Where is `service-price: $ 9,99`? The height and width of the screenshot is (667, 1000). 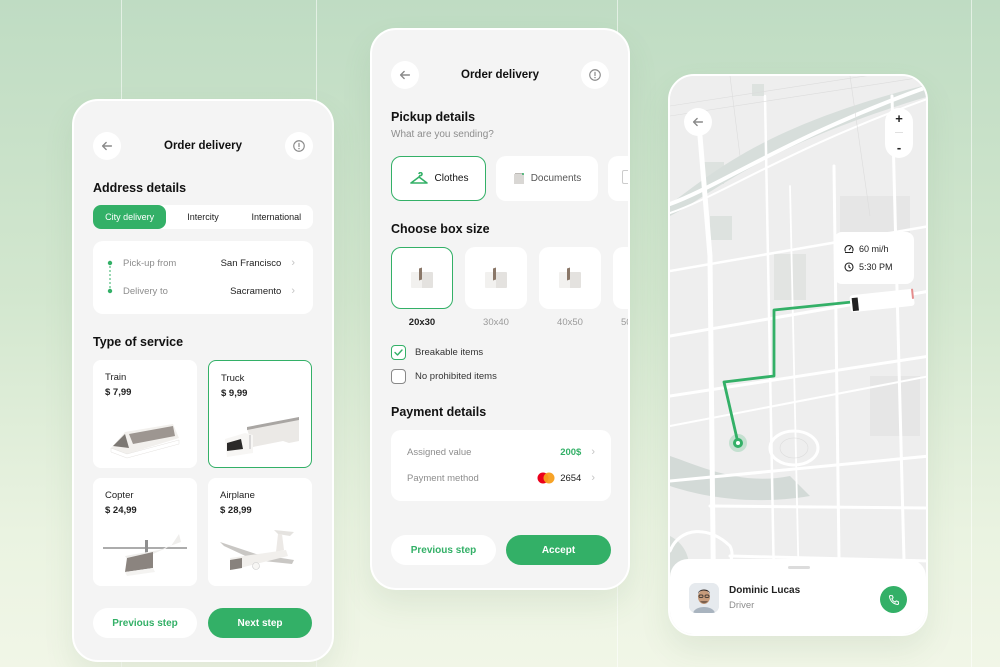 service-price: $ 9,99 is located at coordinates (234, 393).